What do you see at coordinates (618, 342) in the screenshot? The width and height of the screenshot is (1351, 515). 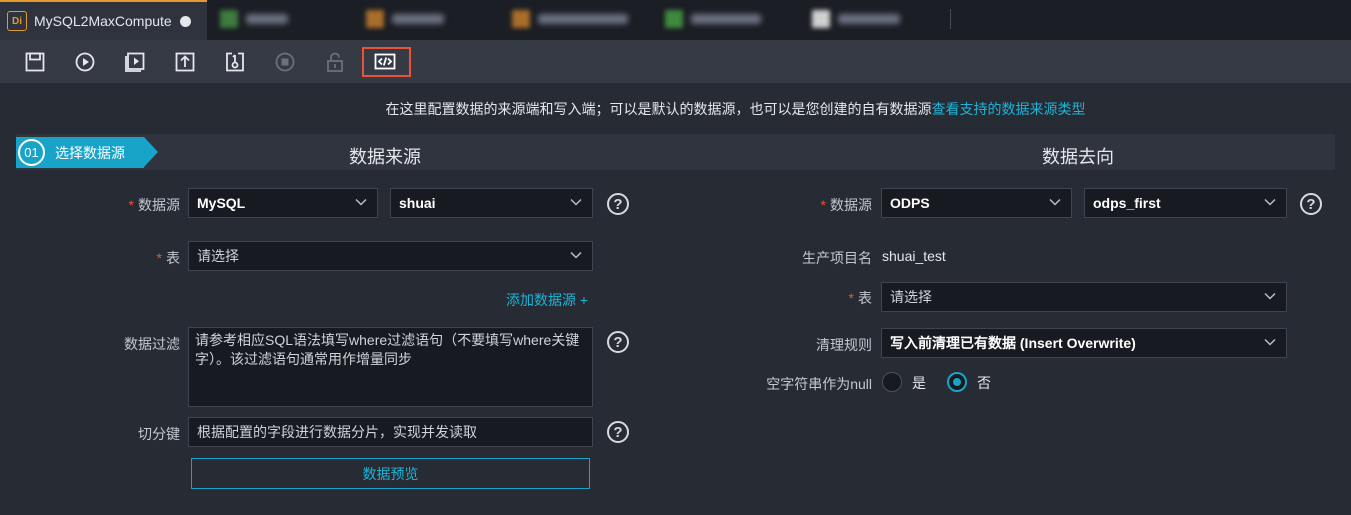 I see `source-filter-help-icon: ?` at bounding box center [618, 342].